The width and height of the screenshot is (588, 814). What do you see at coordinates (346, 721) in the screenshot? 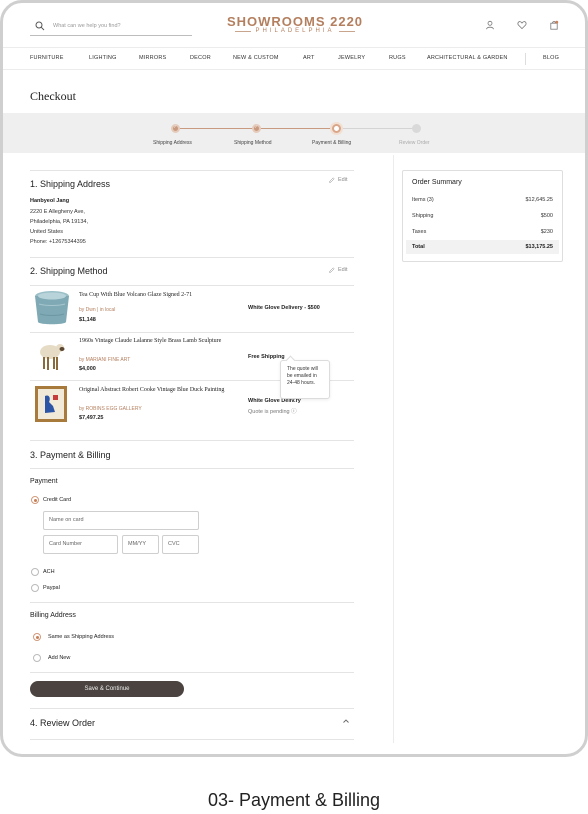
I see `chevron-up-icon` at bounding box center [346, 721].